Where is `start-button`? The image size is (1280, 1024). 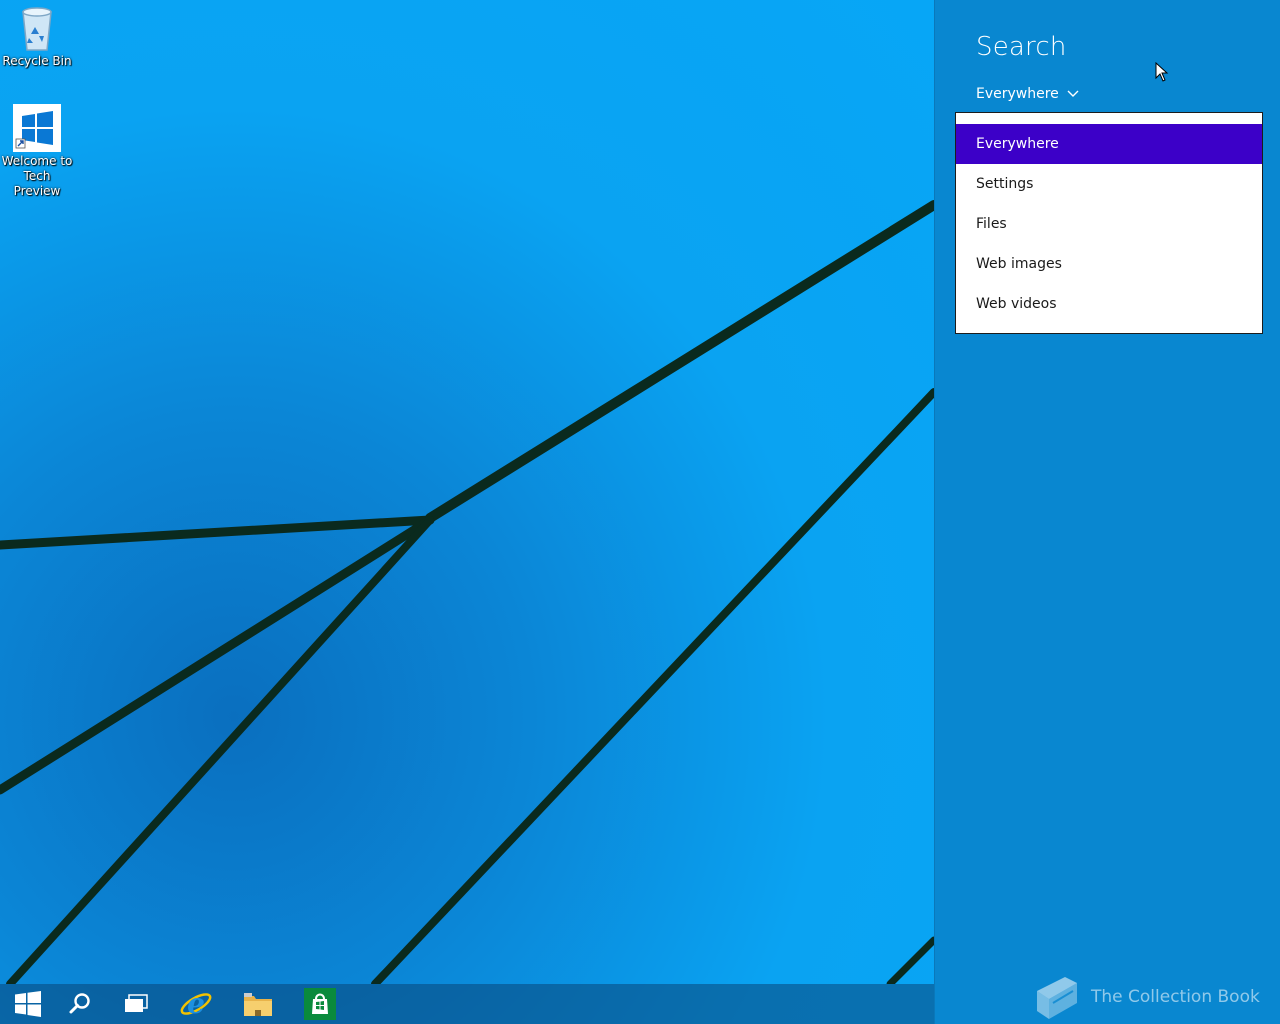
start-button is located at coordinates (28, 1004).